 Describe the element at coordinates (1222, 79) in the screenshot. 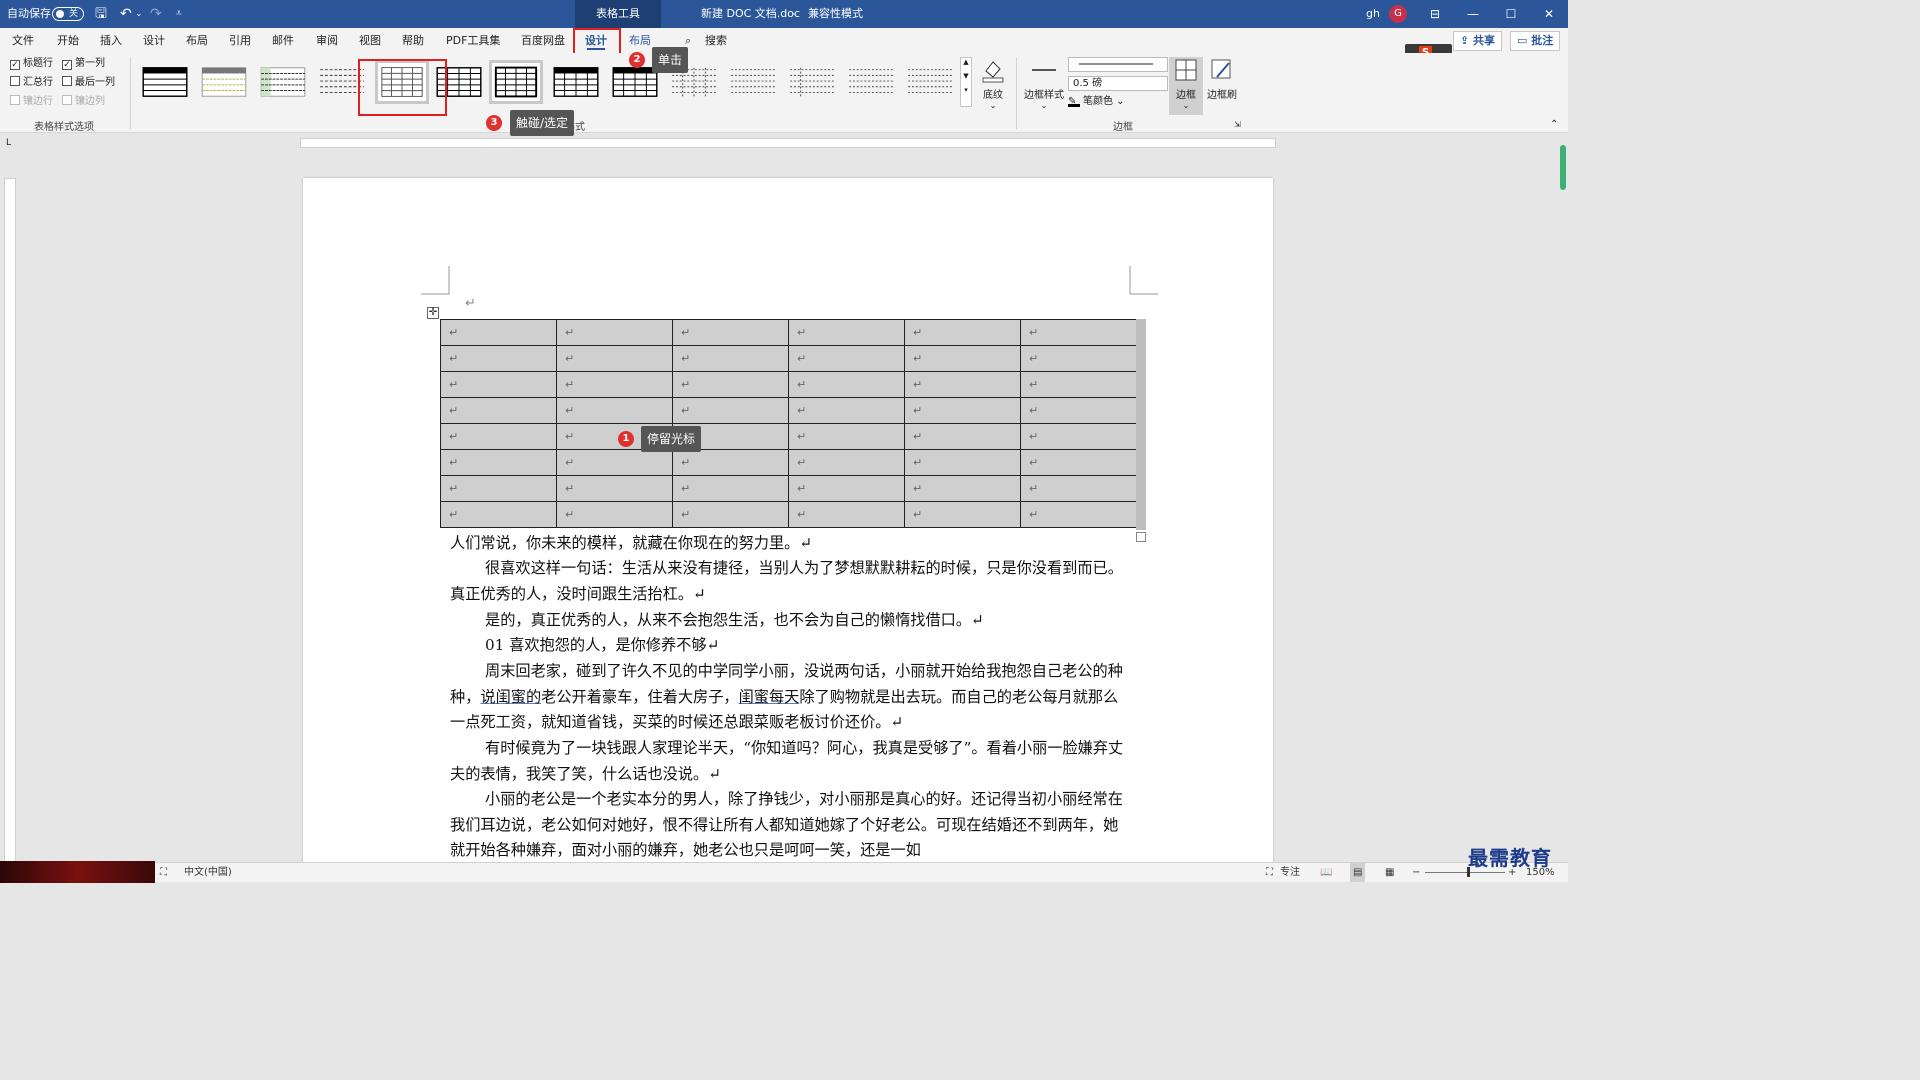

I see `border-painter-button: 边框刷` at that location.